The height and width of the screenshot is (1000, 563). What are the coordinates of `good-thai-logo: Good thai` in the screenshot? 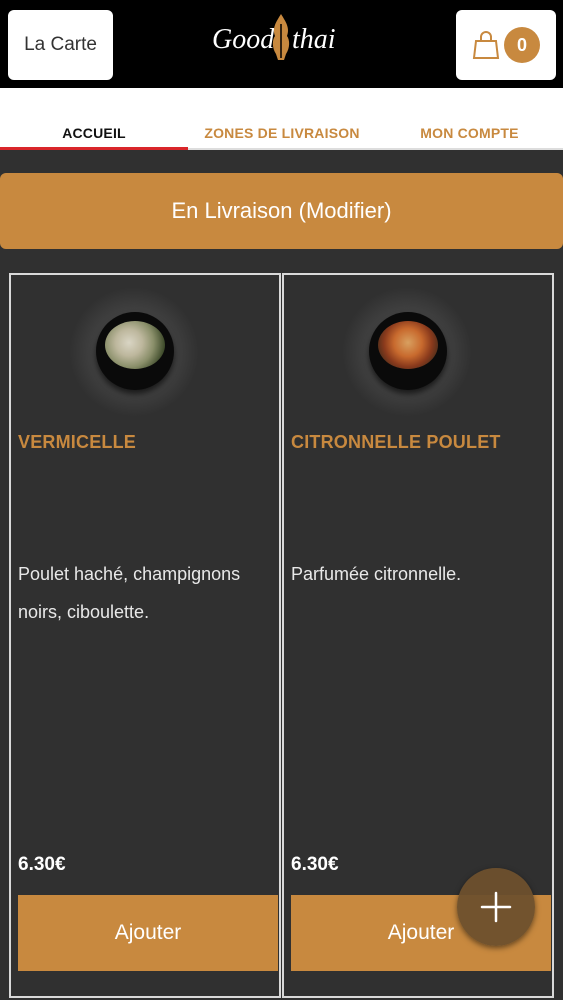 It's located at (274, 37).